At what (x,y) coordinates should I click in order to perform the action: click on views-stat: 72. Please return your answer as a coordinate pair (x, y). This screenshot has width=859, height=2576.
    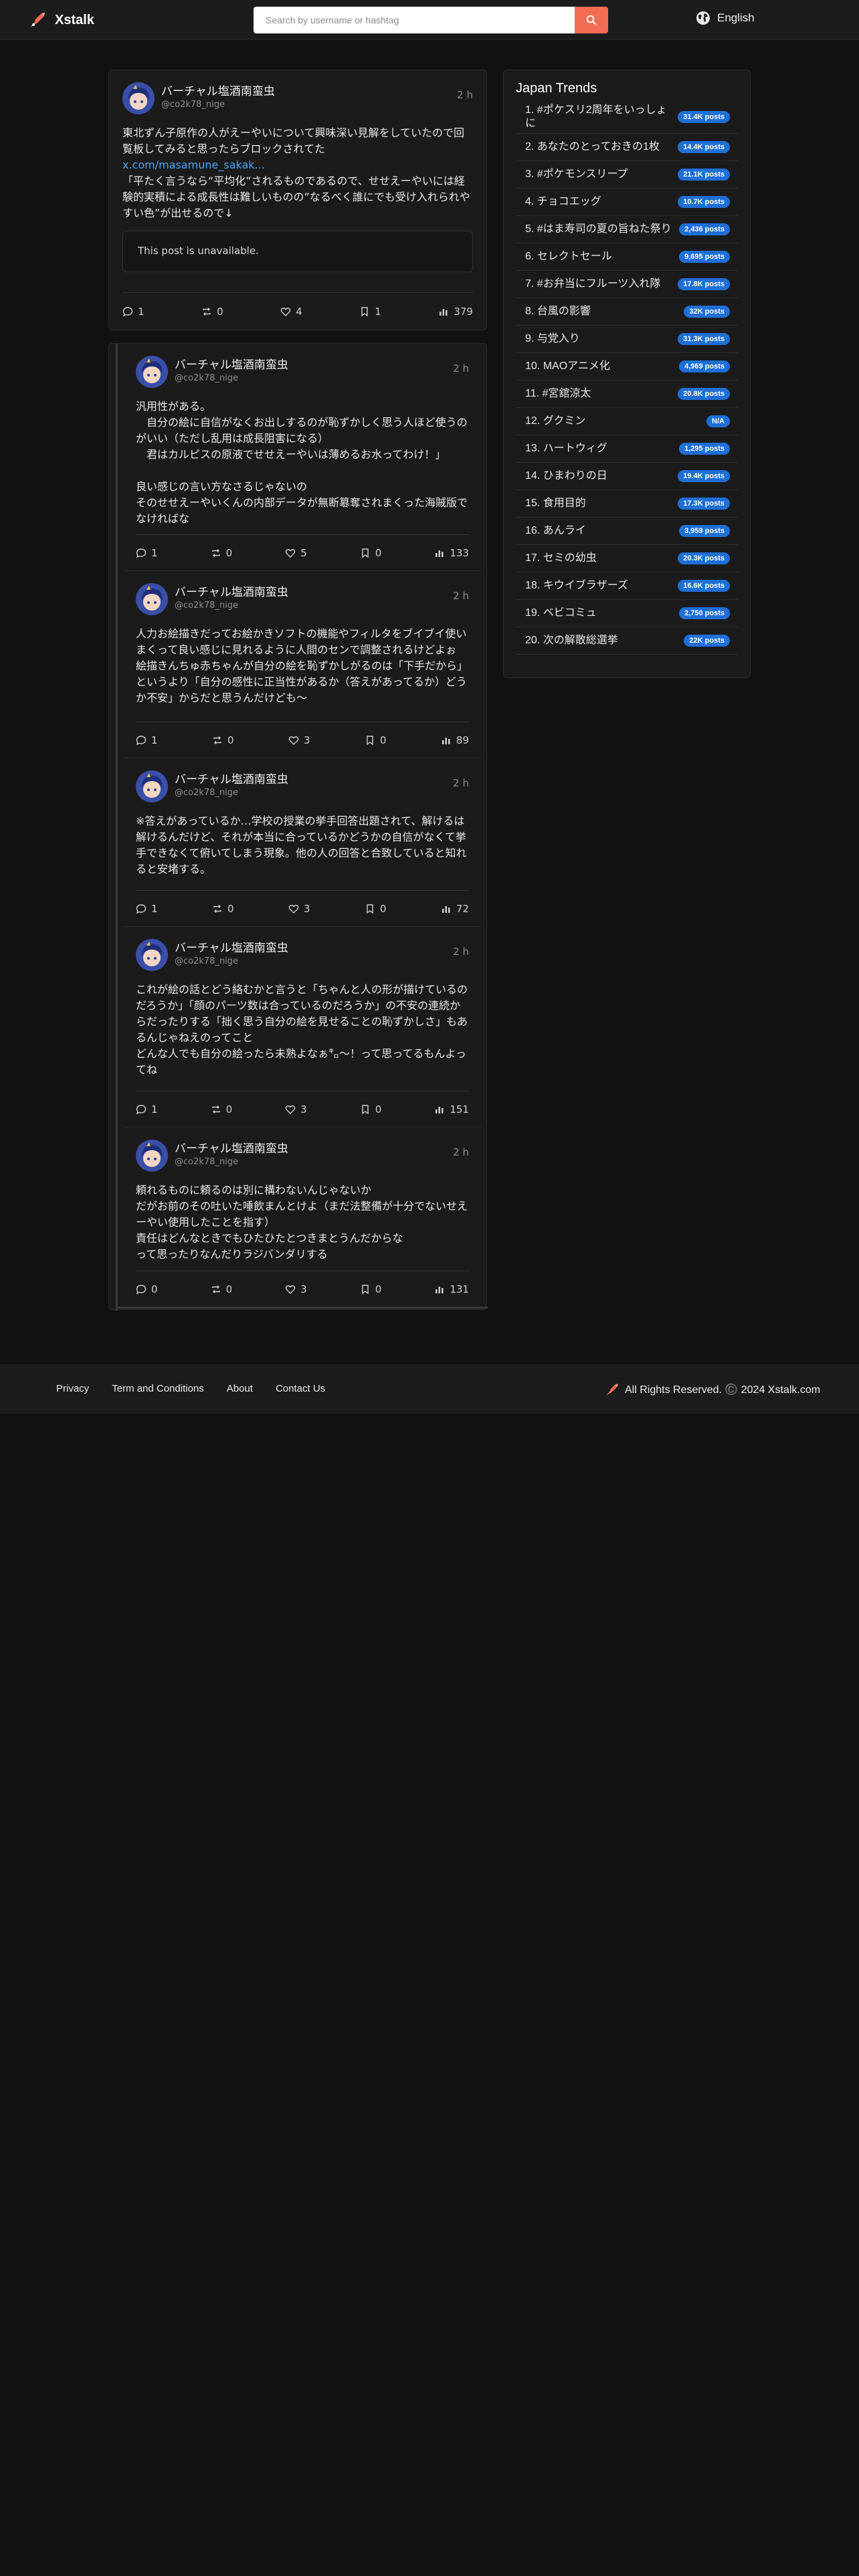
    Looking at the image, I should click on (455, 909).